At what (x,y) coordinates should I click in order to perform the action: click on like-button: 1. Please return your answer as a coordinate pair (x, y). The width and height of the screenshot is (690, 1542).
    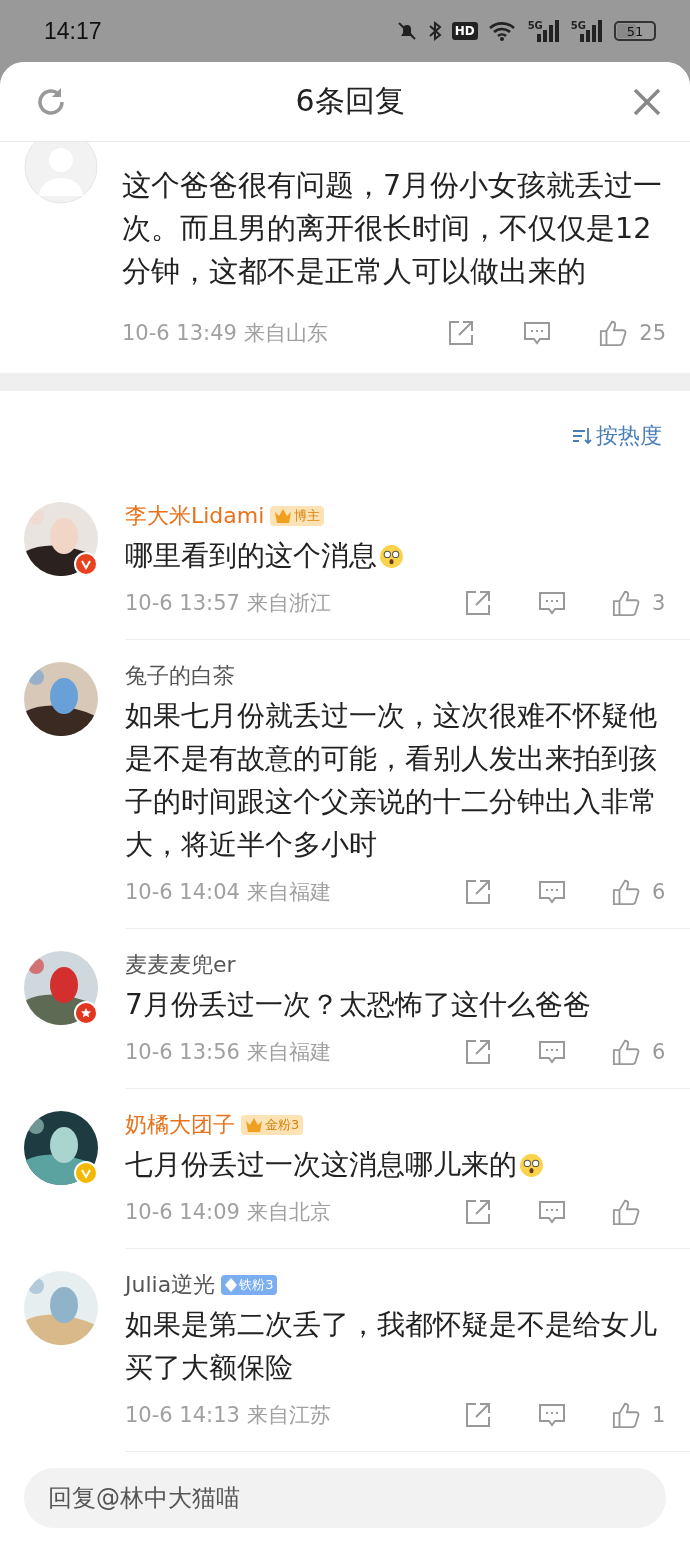
    Looking at the image, I should click on (639, 1415).